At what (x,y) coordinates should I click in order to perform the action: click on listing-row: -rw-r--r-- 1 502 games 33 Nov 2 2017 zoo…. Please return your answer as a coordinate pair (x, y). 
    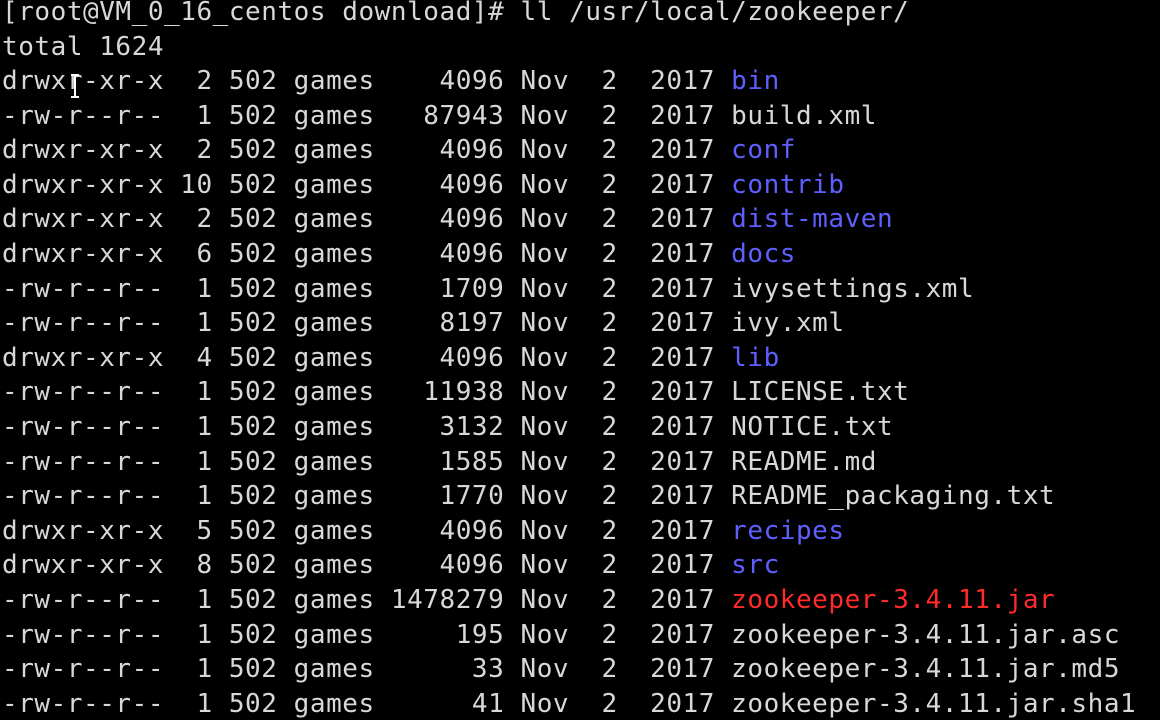
    Looking at the image, I should click on (561, 669).